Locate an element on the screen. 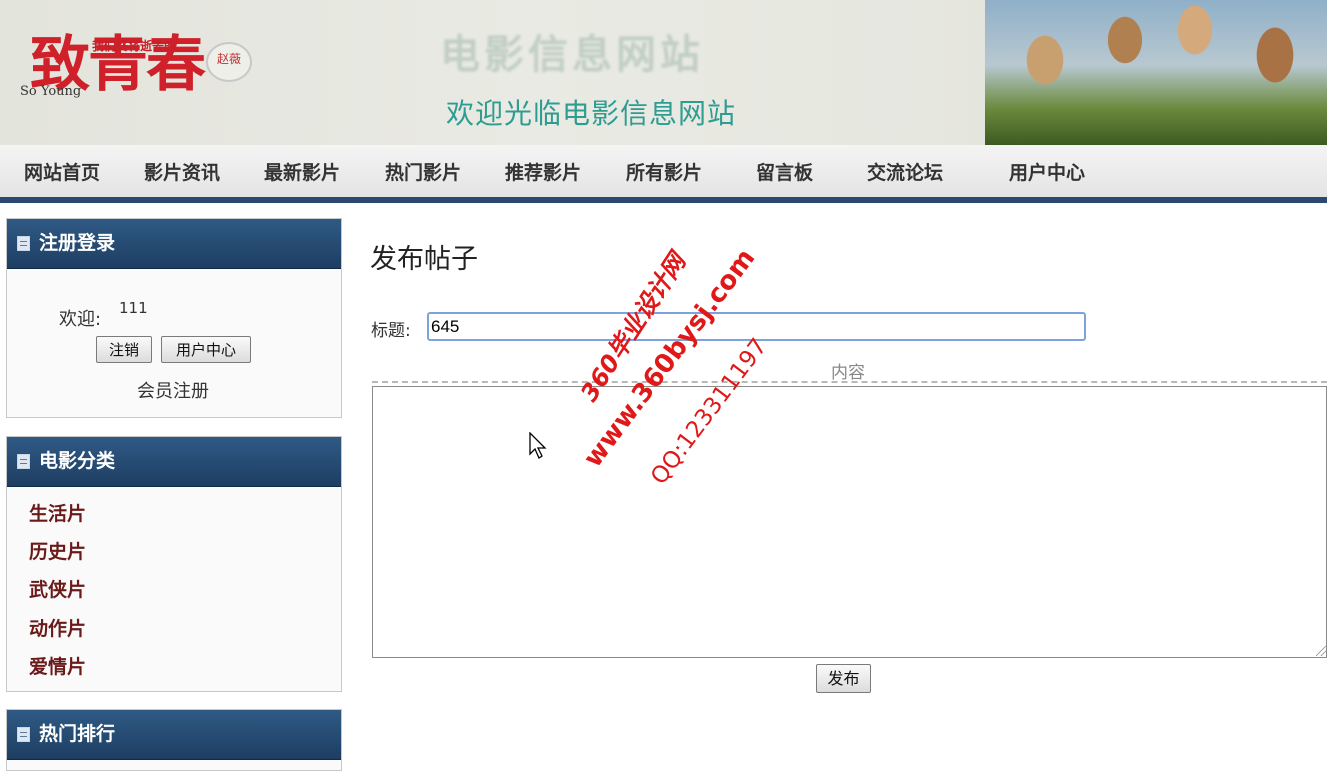  divider is located at coordinates (849, 382).